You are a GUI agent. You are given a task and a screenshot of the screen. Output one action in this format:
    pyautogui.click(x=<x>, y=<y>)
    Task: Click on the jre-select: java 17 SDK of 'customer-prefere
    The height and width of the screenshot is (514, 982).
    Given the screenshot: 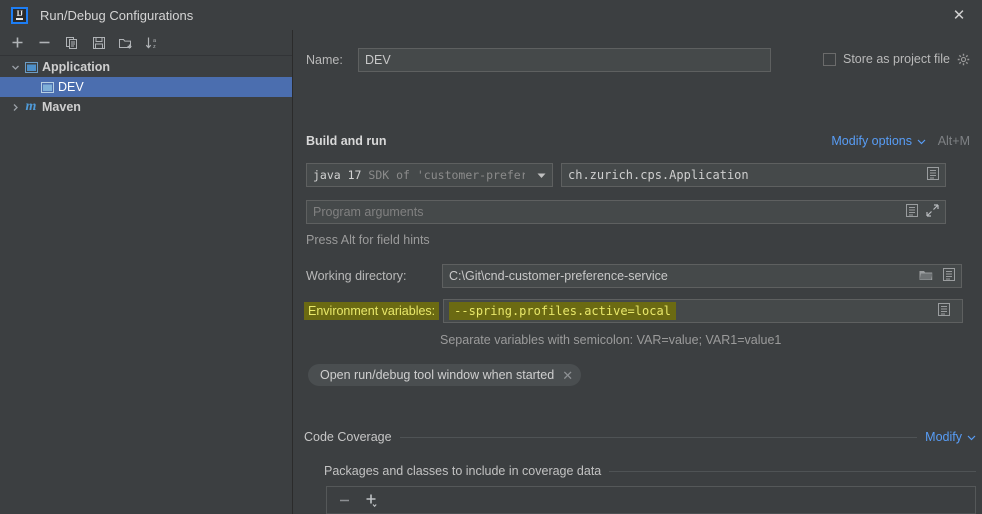 What is the action you would take?
    pyautogui.click(x=429, y=175)
    